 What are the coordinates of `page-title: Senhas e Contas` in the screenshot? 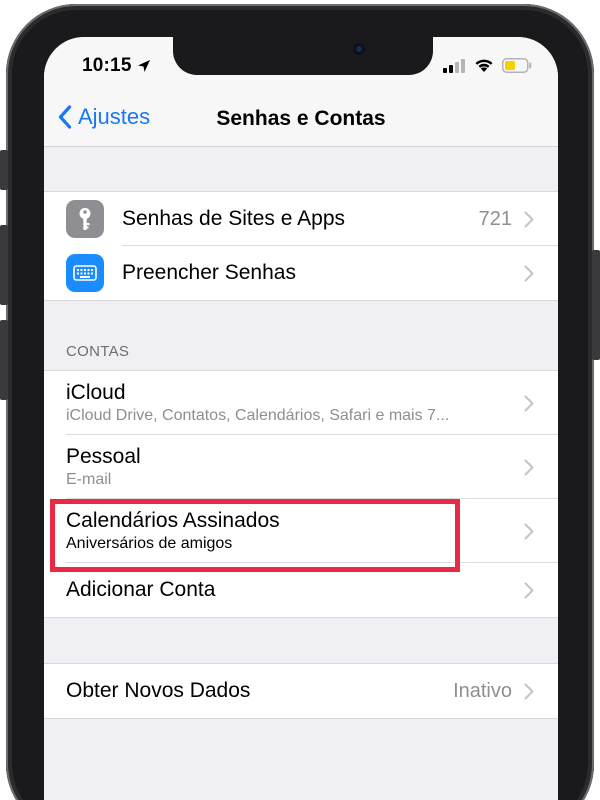 It's located at (301, 118).